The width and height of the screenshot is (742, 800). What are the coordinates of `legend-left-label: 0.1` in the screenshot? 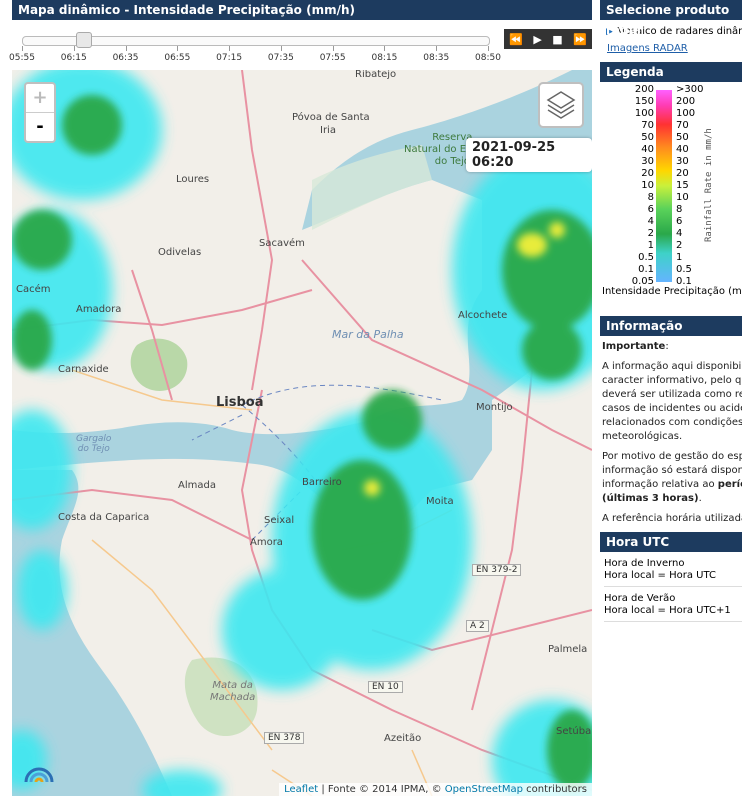 It's located at (646, 269).